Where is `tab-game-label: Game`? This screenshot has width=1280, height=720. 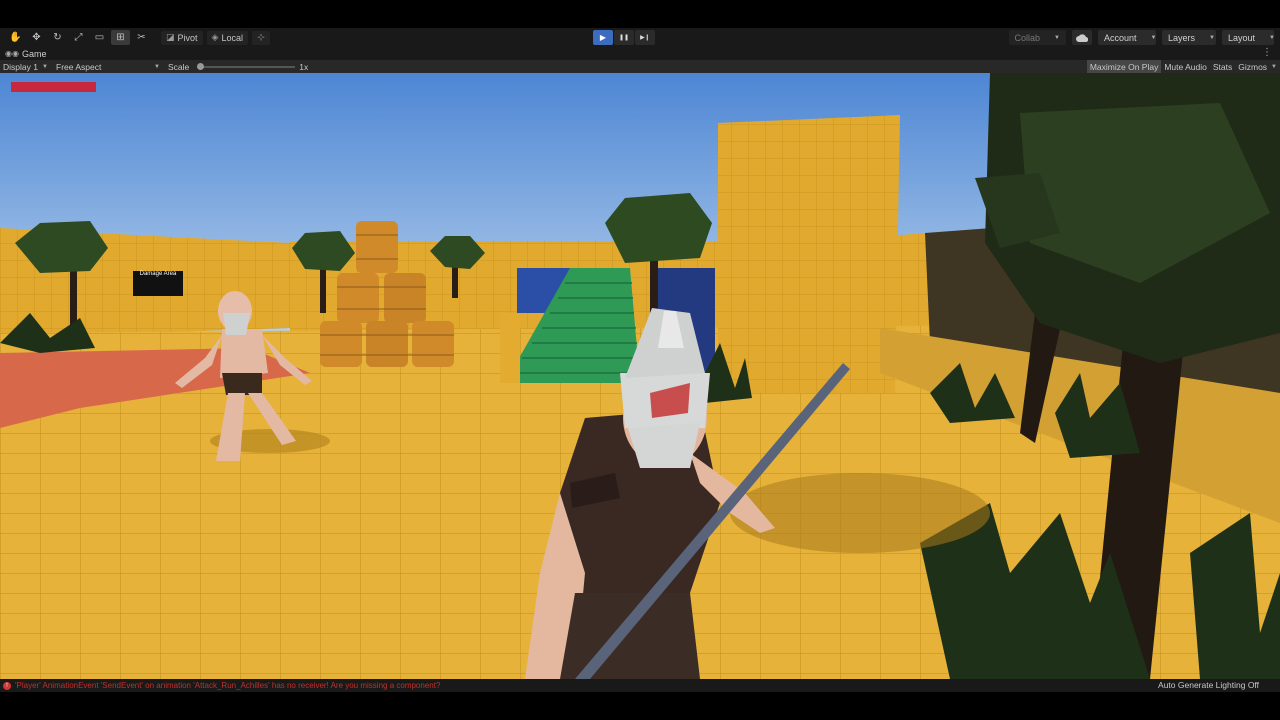
tab-game-label: Game is located at coordinates (34, 53).